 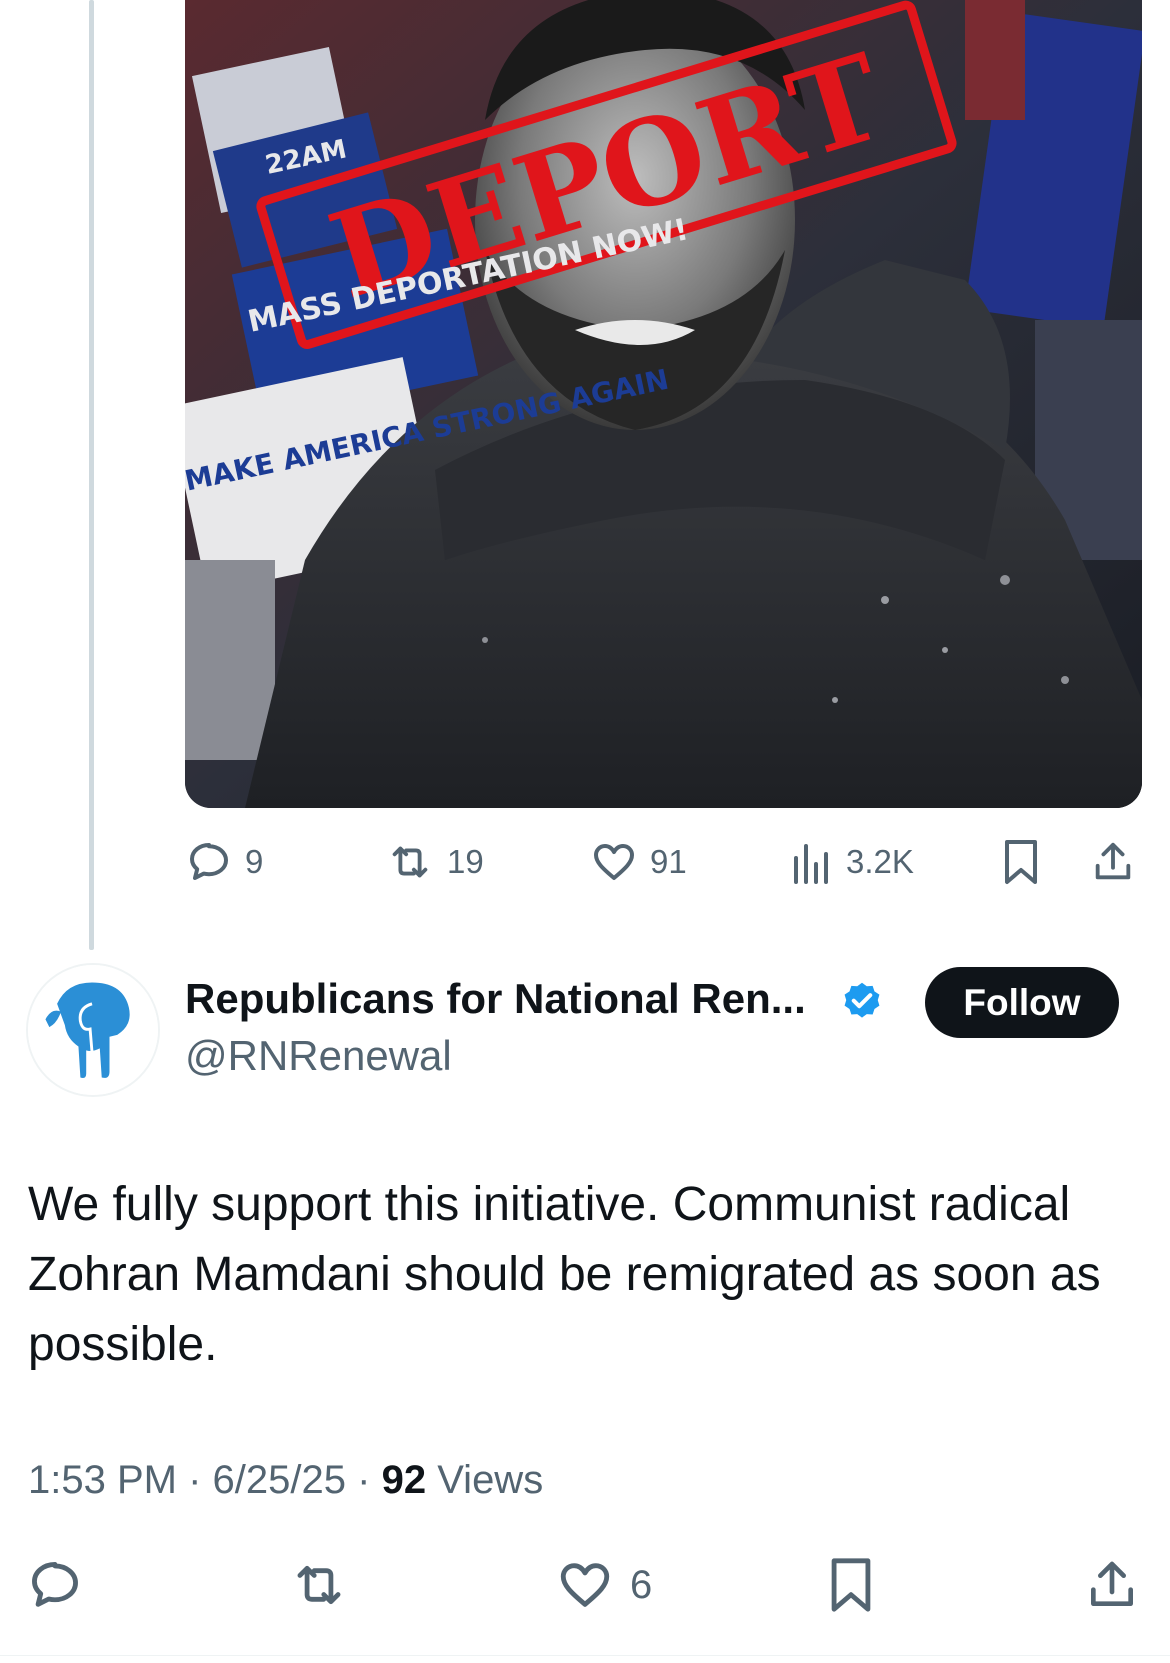 I want to click on quoted-bookmark-button, so click(x=1021, y=862).